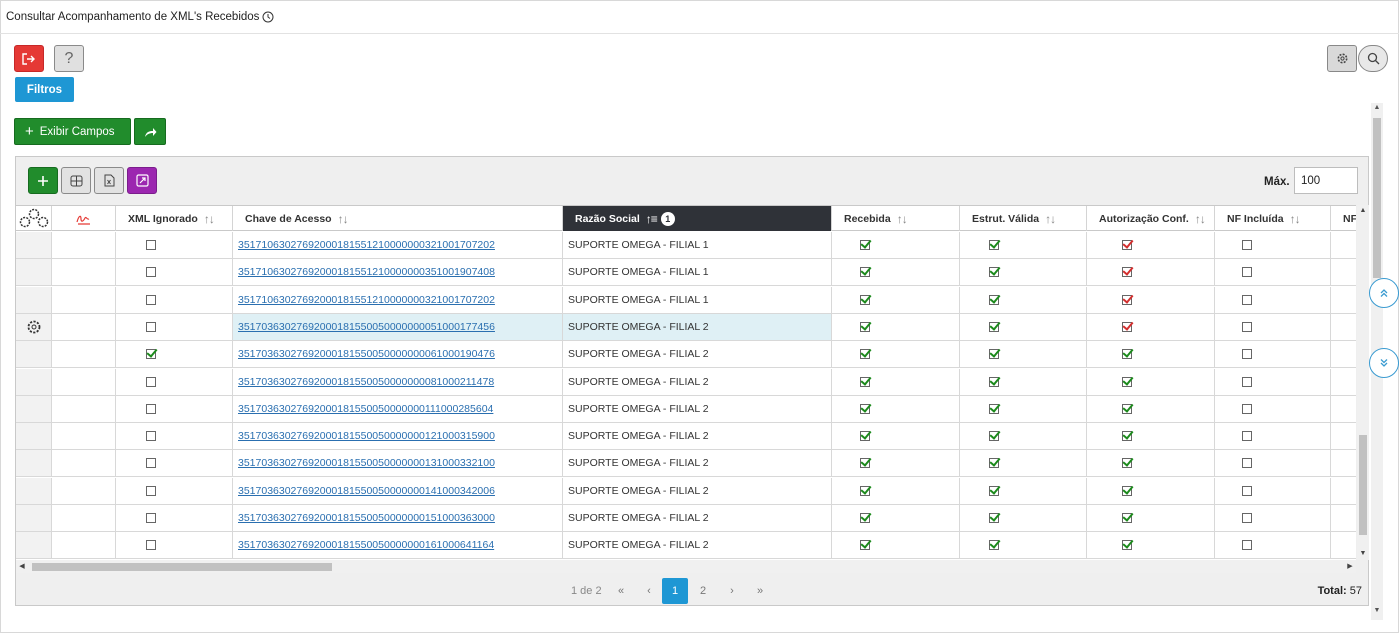 This screenshot has width=1399, height=633. Describe the element at coordinates (76, 180) in the screenshot. I see `grid-layout-button` at that location.